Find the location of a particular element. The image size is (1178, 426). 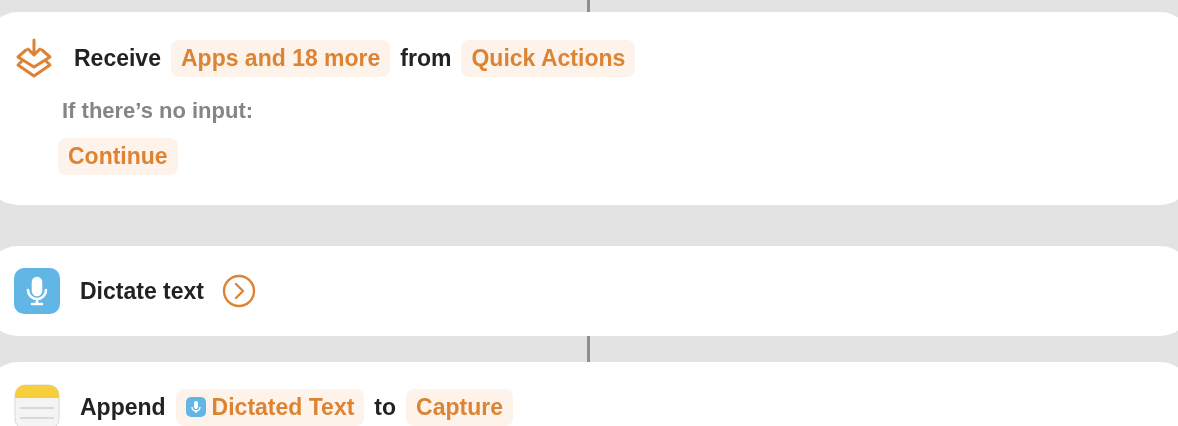

parameter-token: Apps and 18 more is located at coordinates (280, 58).